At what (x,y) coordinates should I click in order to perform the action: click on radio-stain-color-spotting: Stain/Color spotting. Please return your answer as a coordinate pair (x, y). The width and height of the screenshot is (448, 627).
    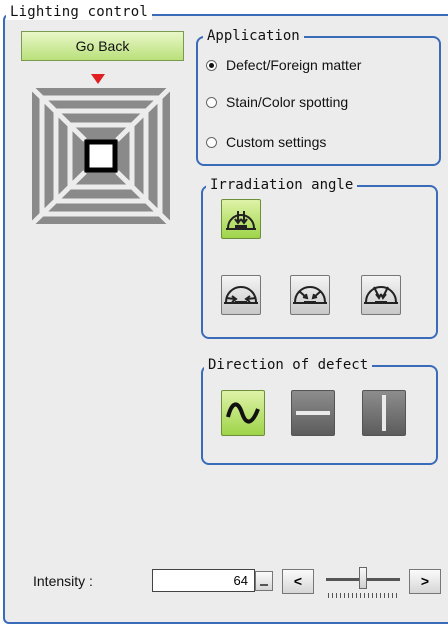
    Looking at the image, I should click on (277, 102).